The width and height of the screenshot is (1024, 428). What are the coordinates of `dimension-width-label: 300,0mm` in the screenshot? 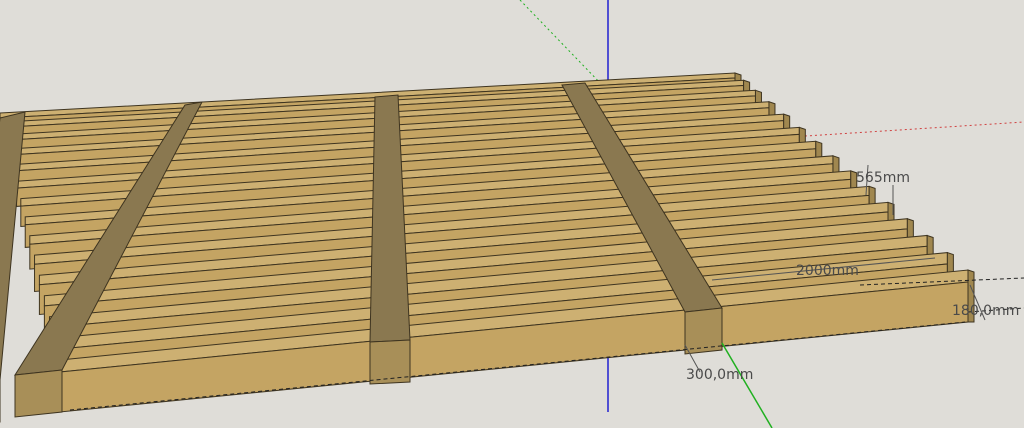 It's located at (720, 375).